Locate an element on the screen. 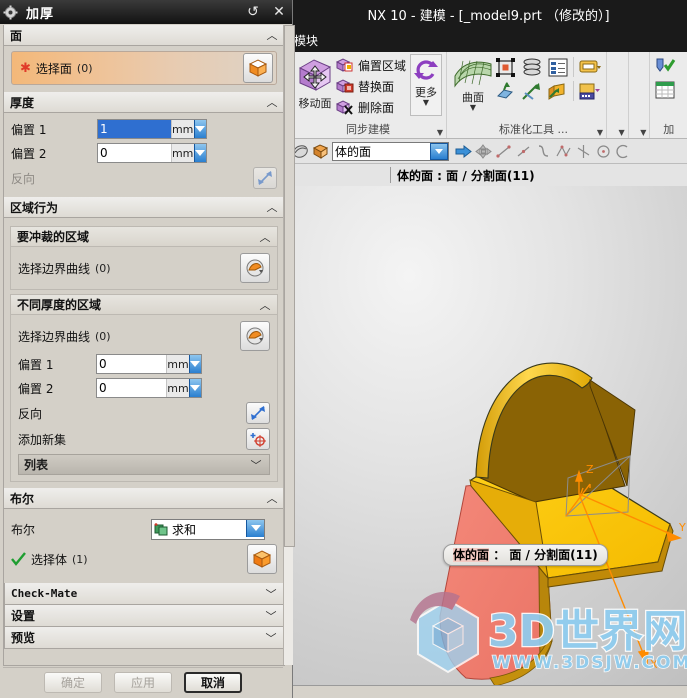 This screenshot has height=698, width=687. pierce-select-curve-row: 选择边界曲线 (0) is located at coordinates (144, 268).